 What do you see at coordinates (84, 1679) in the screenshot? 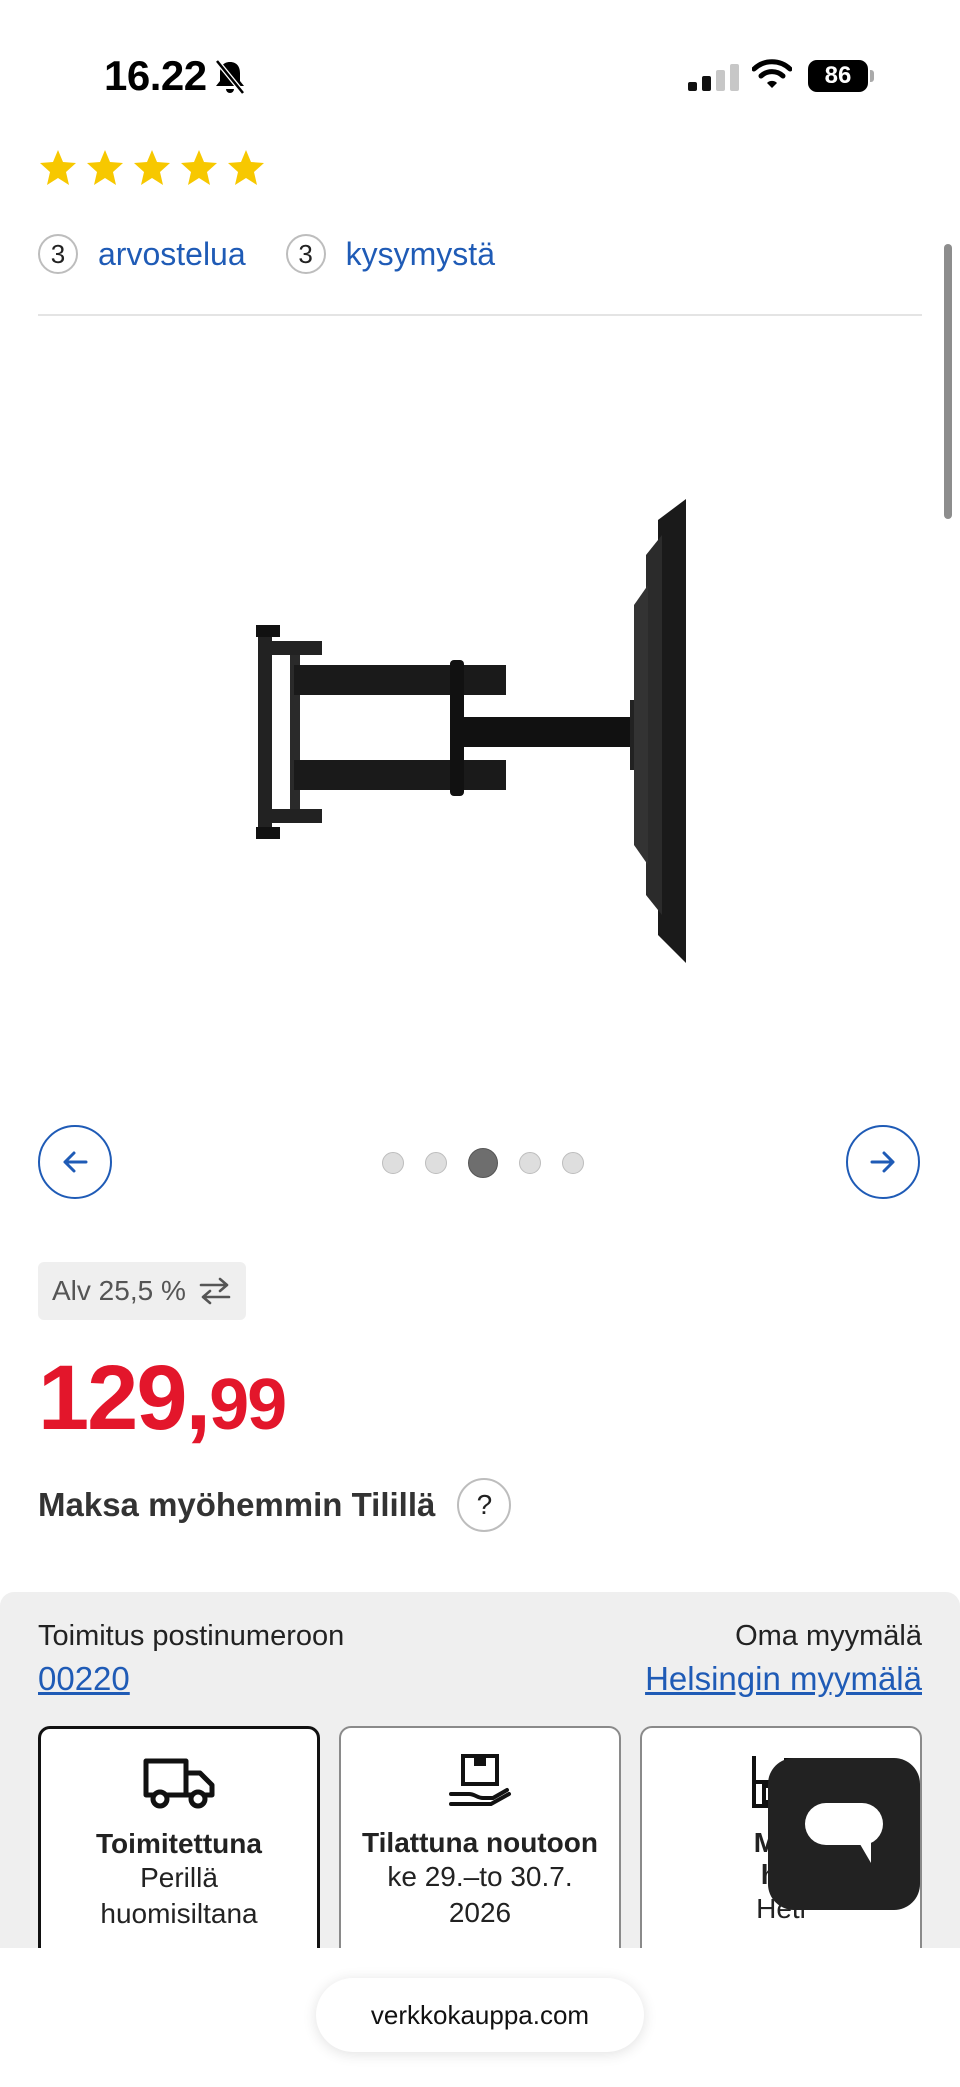
I see `postal-code-link: 00220` at bounding box center [84, 1679].